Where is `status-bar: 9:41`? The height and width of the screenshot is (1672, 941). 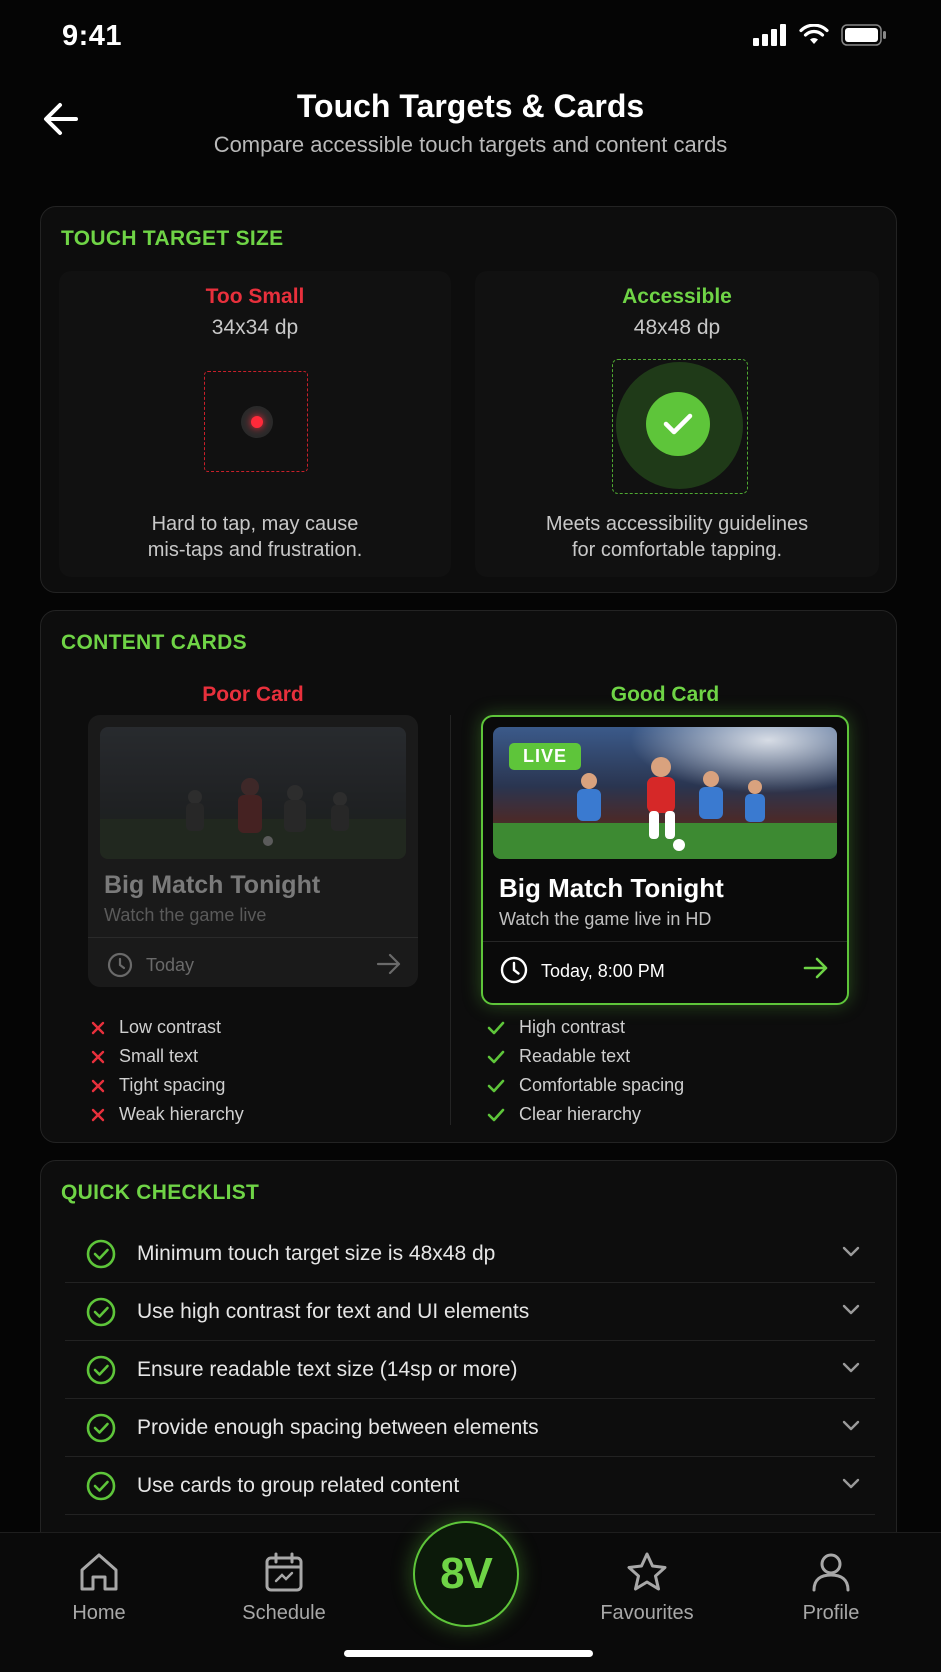
status-bar: 9:41 is located at coordinates (470, 38).